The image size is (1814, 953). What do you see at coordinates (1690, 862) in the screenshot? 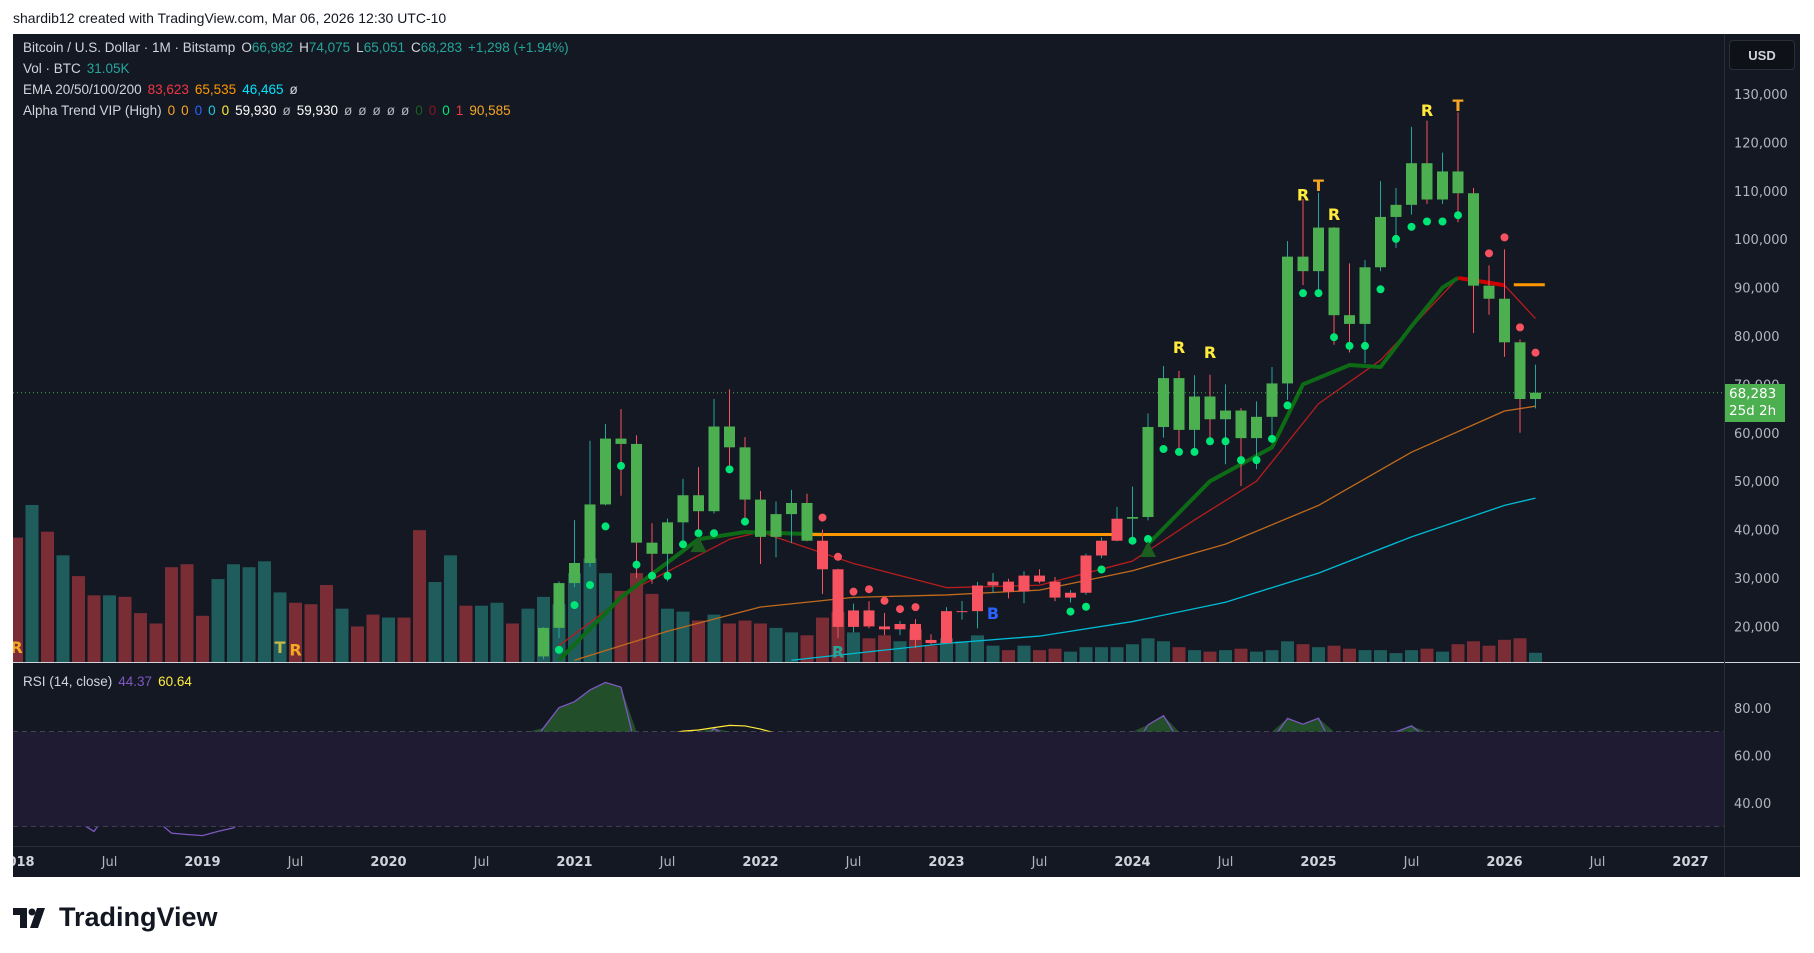
I see `time-tick-label: 2027` at bounding box center [1690, 862].